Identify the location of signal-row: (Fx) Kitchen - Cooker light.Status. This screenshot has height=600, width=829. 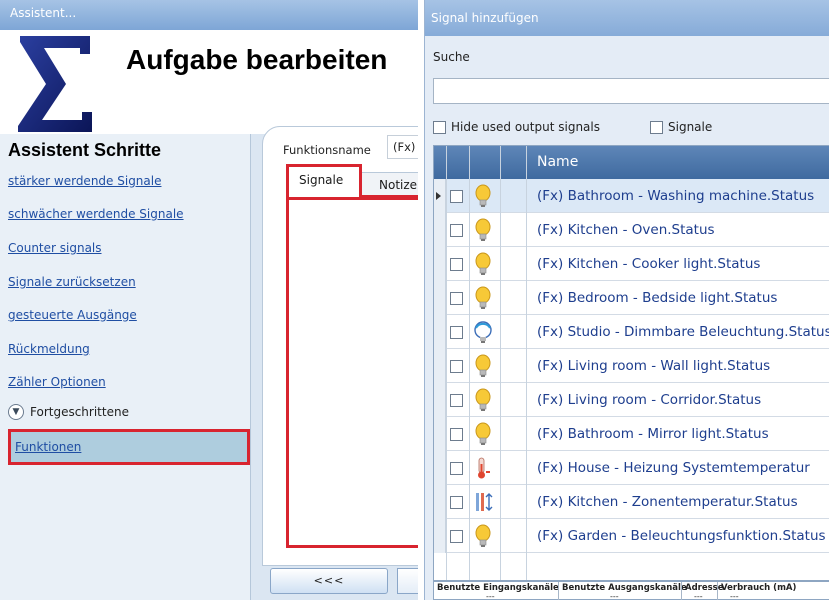
(631, 264).